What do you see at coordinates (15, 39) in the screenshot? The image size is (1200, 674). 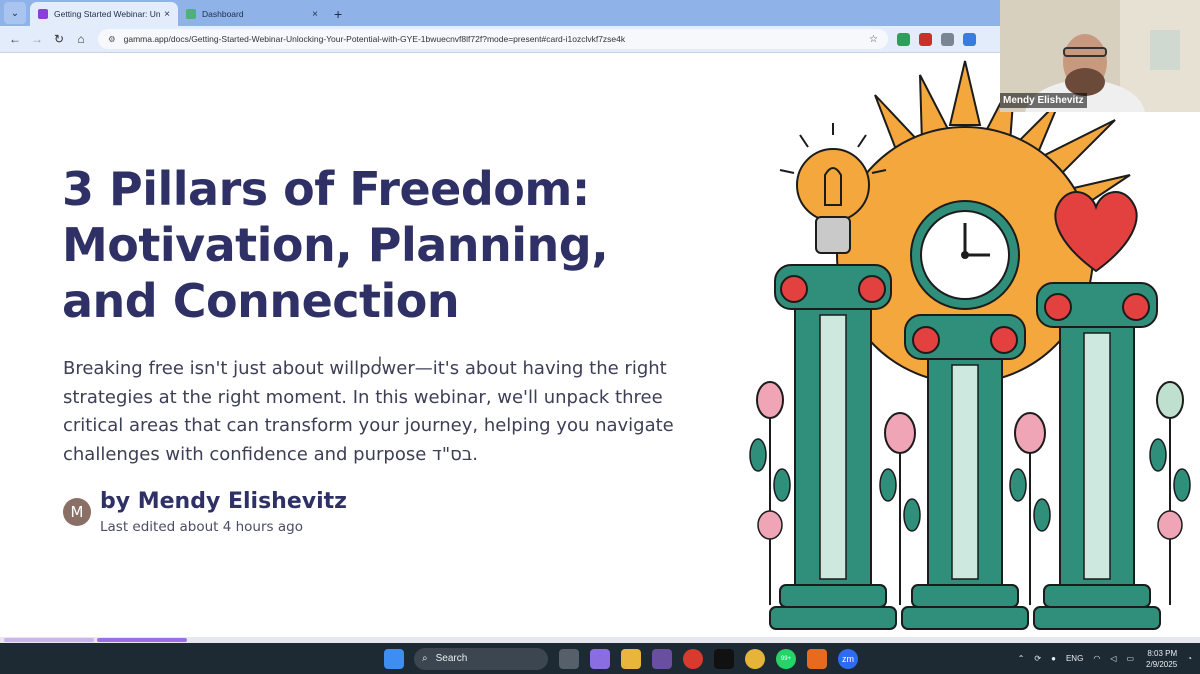 I see `back-icon: ←` at bounding box center [15, 39].